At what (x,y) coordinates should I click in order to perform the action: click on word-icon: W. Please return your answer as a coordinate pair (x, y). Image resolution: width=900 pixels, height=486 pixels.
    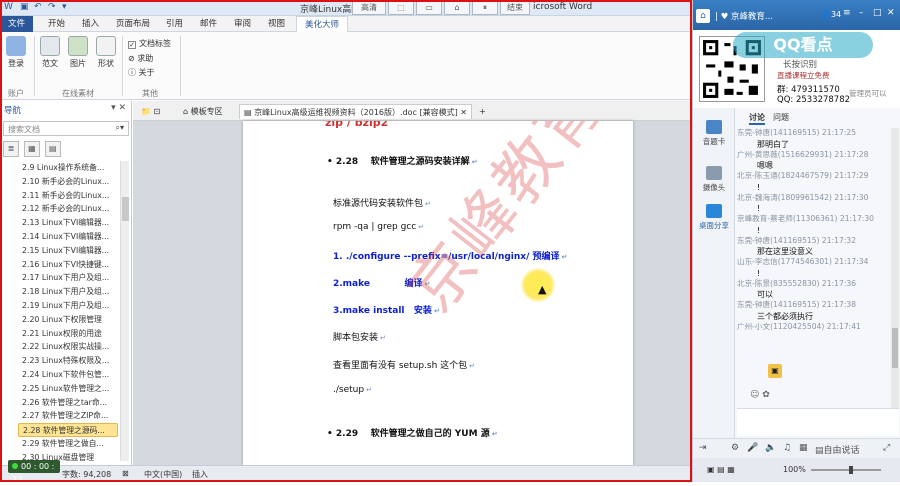
    Looking at the image, I should click on (8, 7).